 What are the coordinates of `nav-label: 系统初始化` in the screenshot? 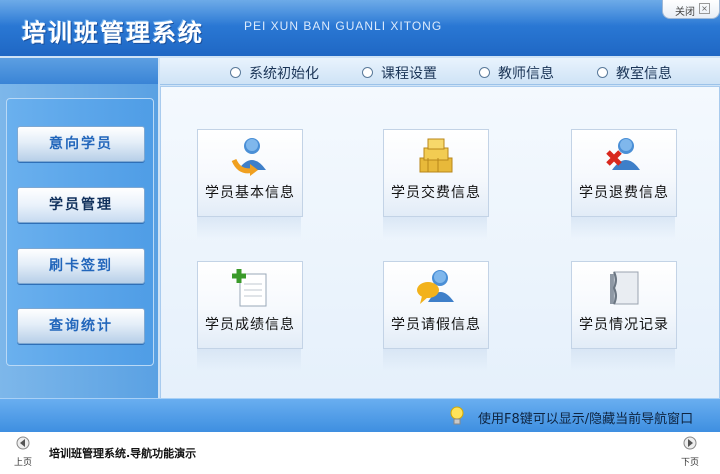 It's located at (284, 74).